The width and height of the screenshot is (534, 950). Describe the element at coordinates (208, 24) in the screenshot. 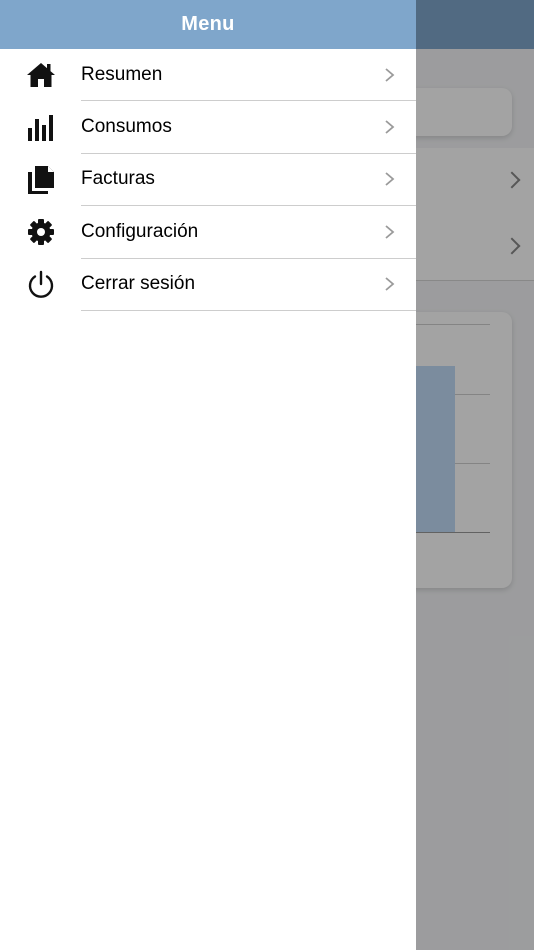

I see `drawer-title: Menu` at that location.